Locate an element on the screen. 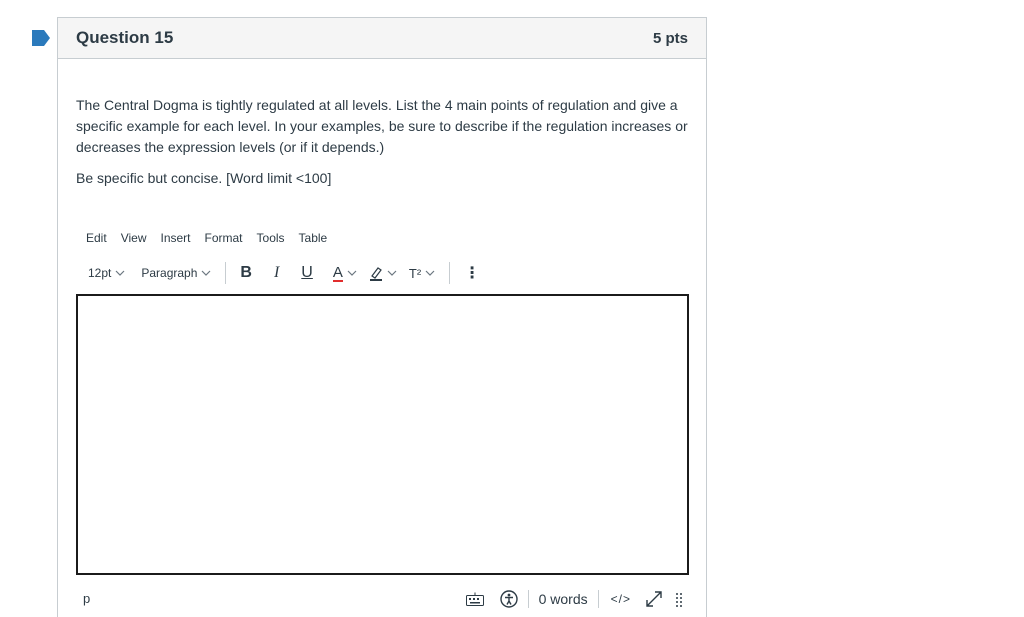 The image size is (1024, 617). superscript-icon: T² is located at coordinates (415, 273).